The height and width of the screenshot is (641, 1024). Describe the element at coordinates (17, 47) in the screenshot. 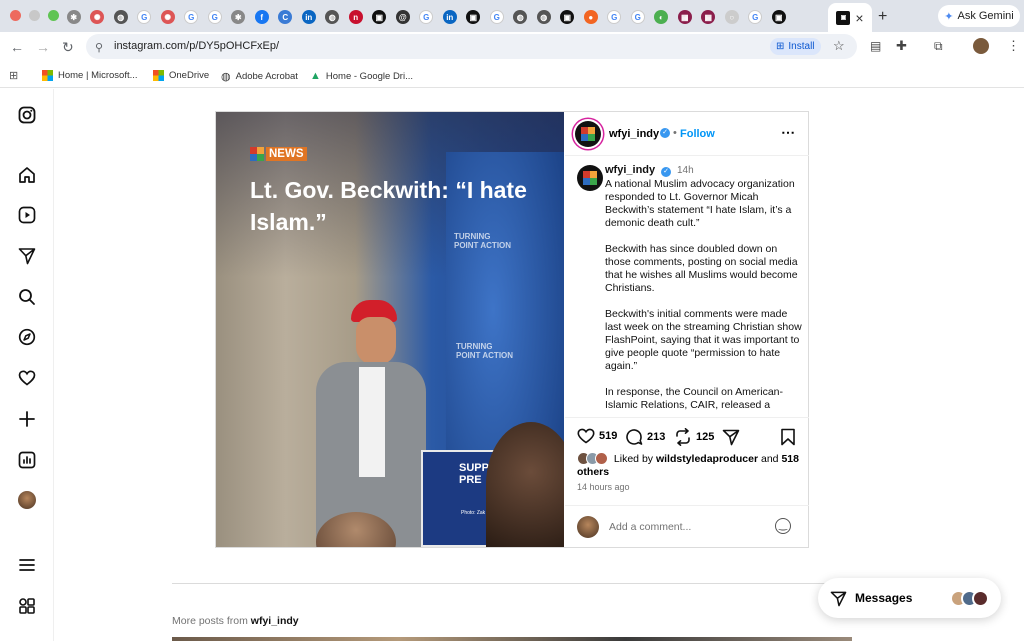

I see `back-icon: ←` at that location.